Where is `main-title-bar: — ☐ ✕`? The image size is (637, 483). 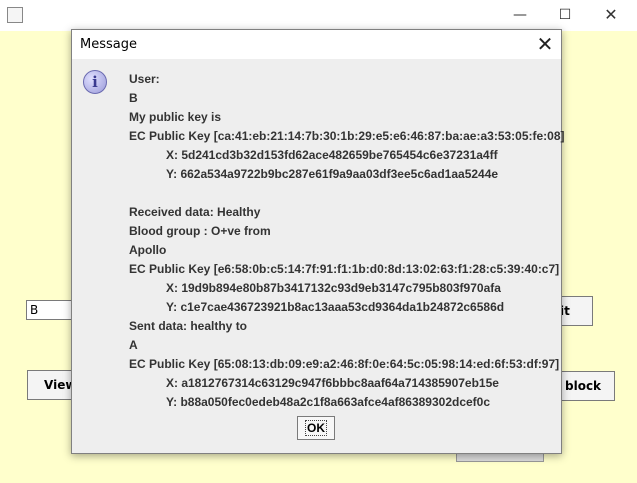 main-title-bar: — ☐ ✕ is located at coordinates (318, 15).